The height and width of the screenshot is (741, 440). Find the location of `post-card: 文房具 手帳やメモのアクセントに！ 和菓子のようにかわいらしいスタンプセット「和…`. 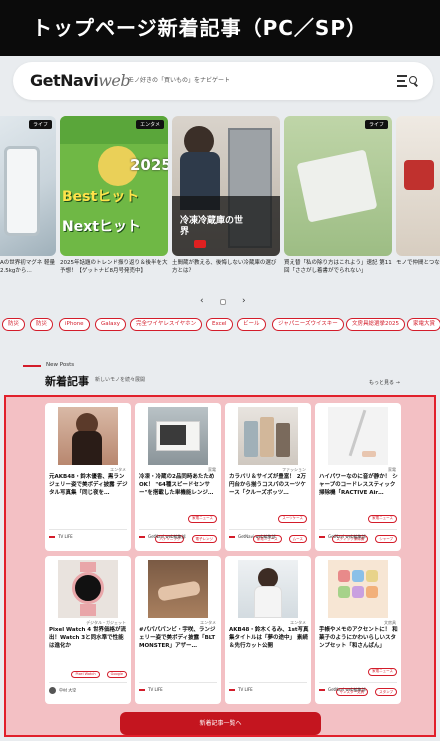

post-card: 文房具 手帳やメモのアクセントに！ 和菓子のようにかわいらしいスタンプセット「和… is located at coordinates (358, 630).